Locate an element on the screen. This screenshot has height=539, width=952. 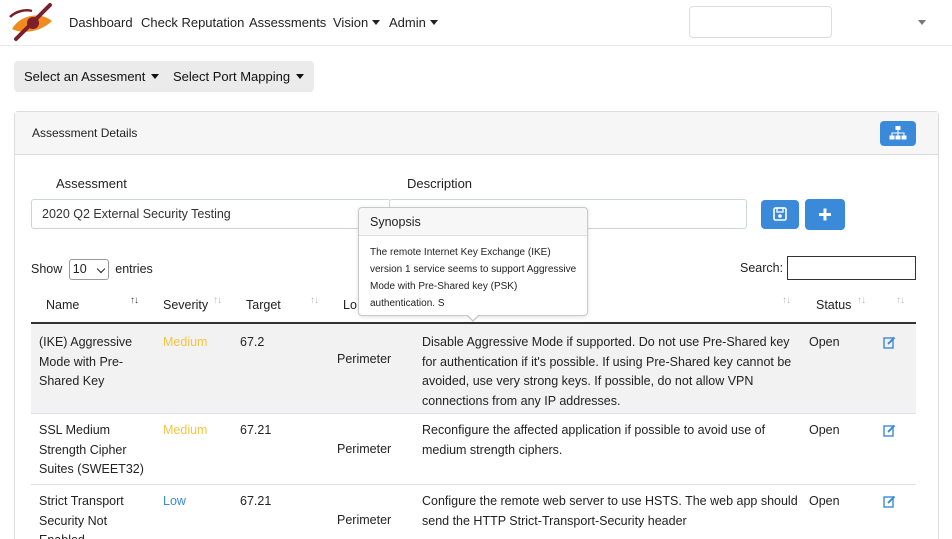
sitemap-icon is located at coordinates (898, 133).